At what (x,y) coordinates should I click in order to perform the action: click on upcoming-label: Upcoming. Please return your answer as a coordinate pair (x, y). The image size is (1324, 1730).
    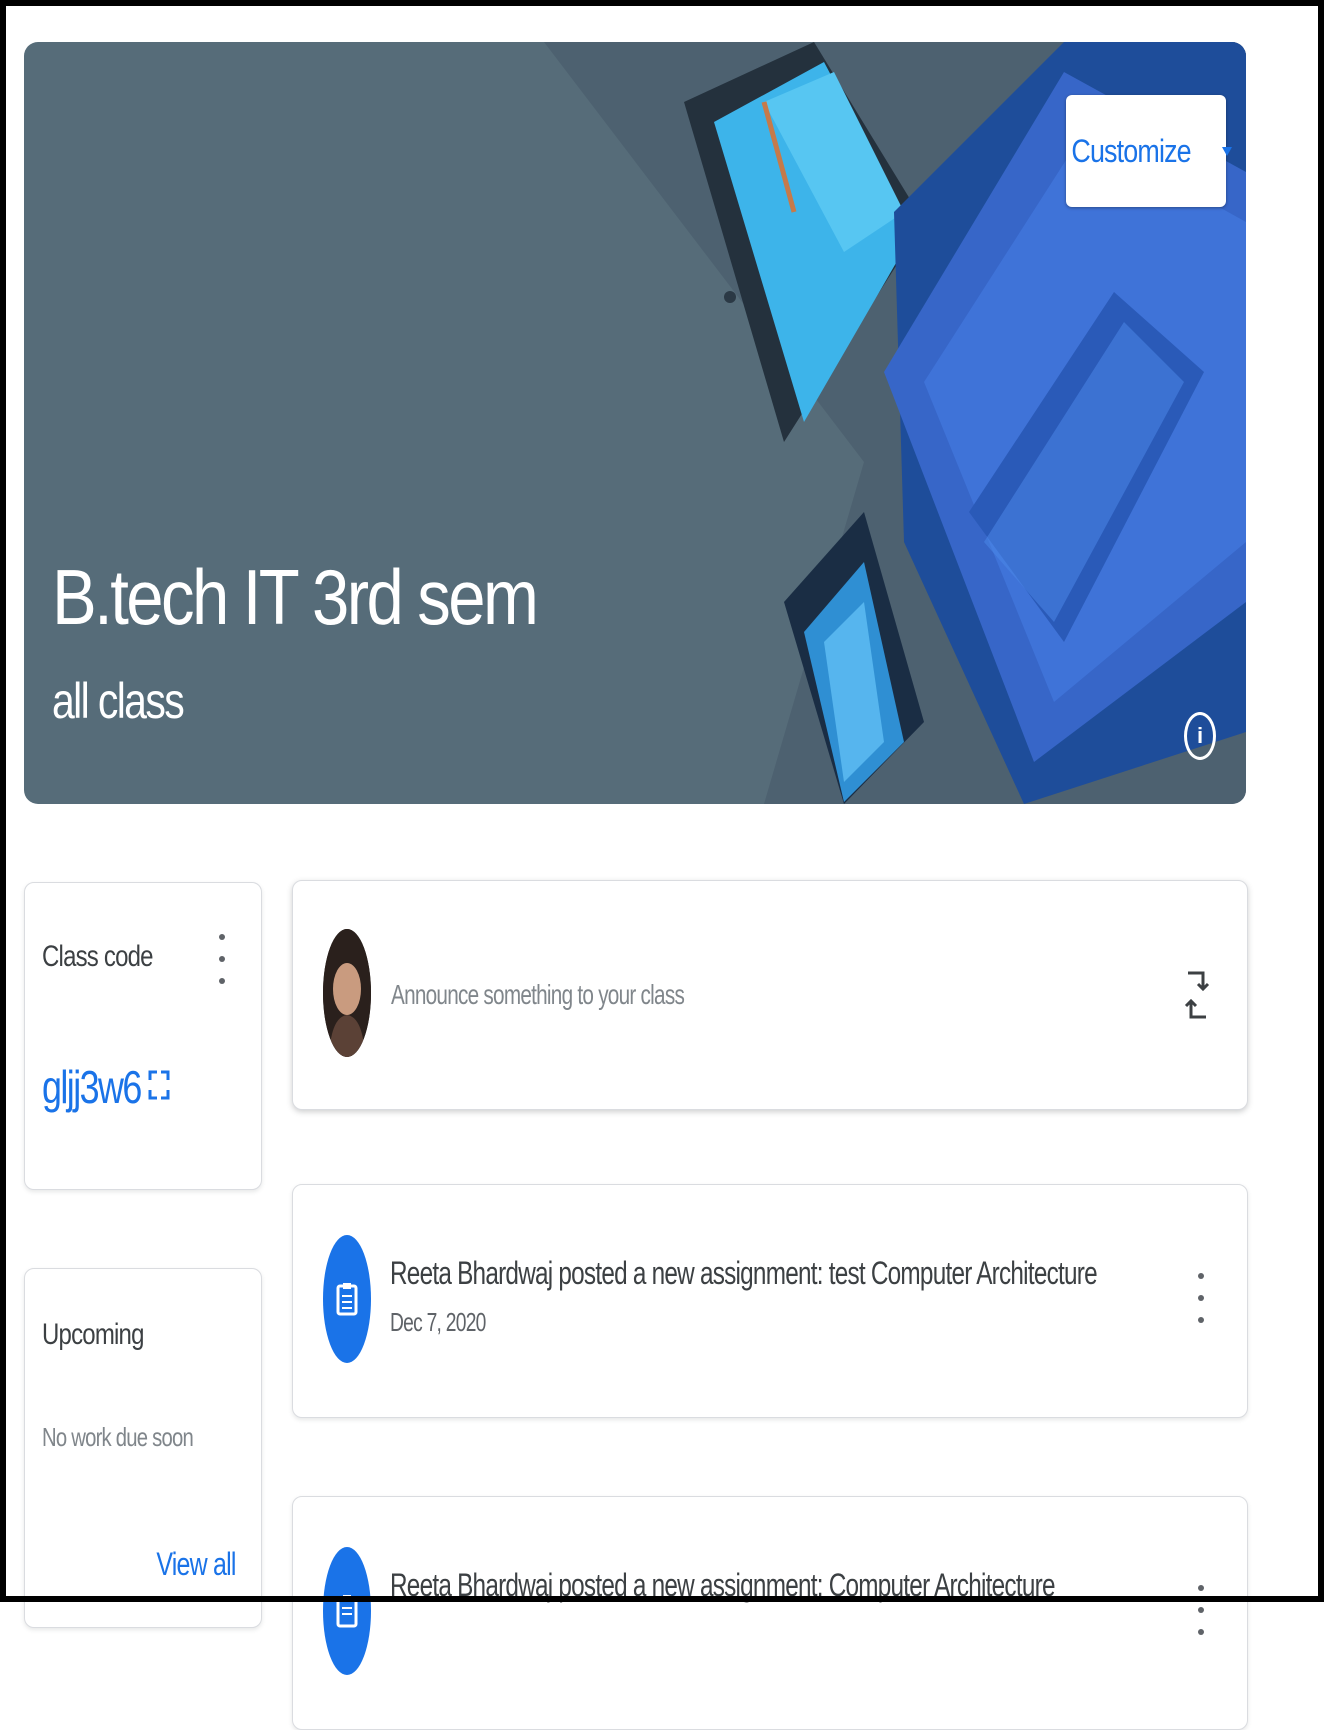
    Looking at the image, I should click on (93, 1334).